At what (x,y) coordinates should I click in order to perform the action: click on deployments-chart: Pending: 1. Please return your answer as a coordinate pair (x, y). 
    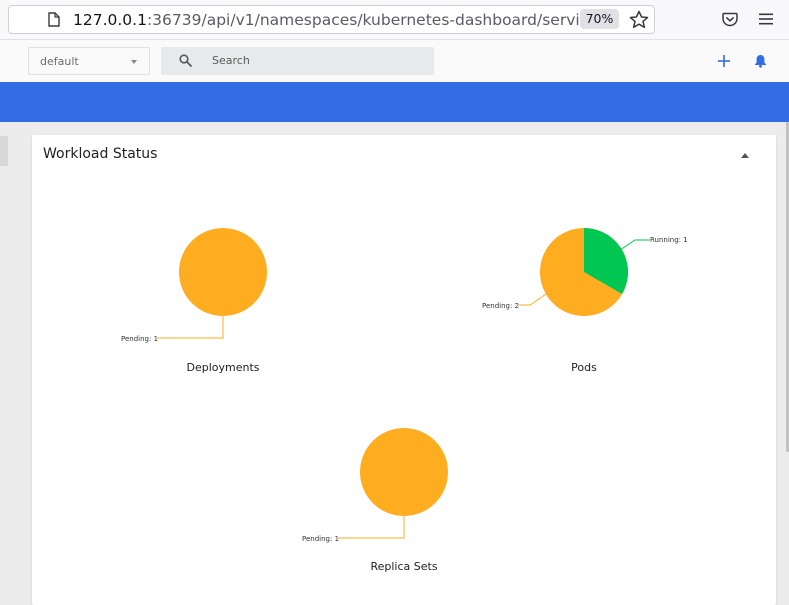
    Looking at the image, I should click on (194, 285).